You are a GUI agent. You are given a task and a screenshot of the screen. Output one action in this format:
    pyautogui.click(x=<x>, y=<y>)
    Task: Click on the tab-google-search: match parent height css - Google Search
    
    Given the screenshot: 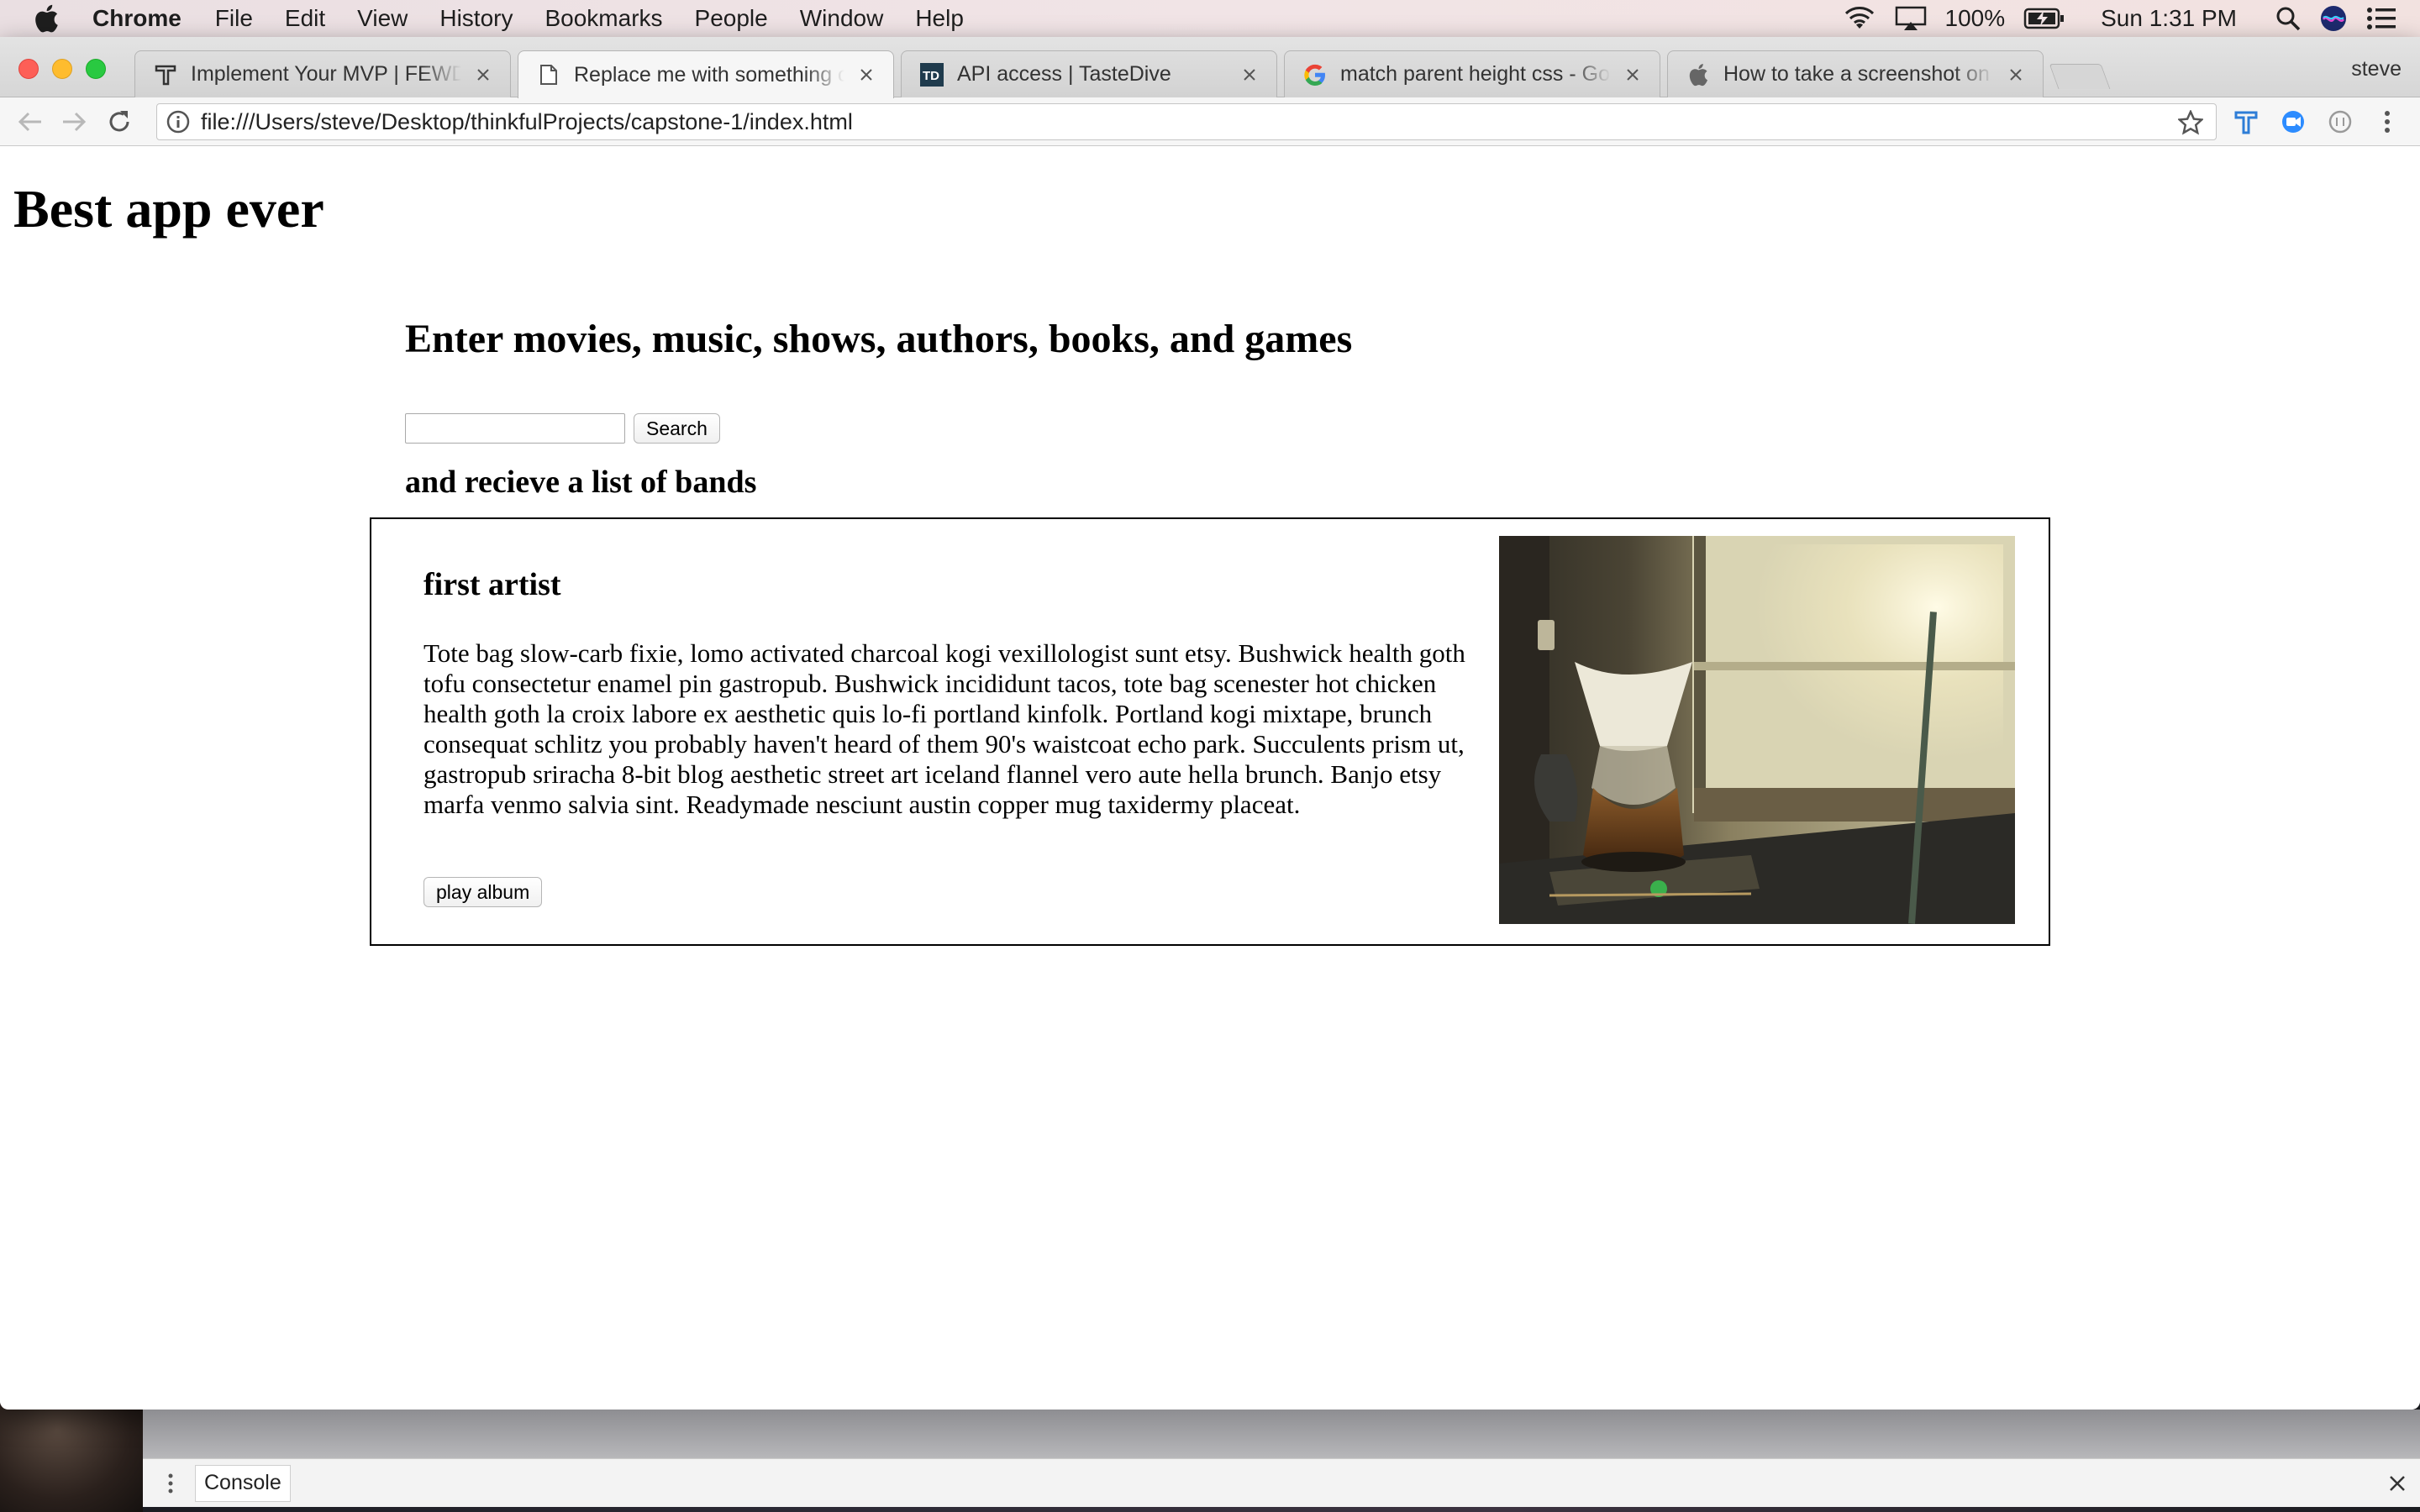 What is the action you would take?
    pyautogui.click(x=1472, y=73)
    